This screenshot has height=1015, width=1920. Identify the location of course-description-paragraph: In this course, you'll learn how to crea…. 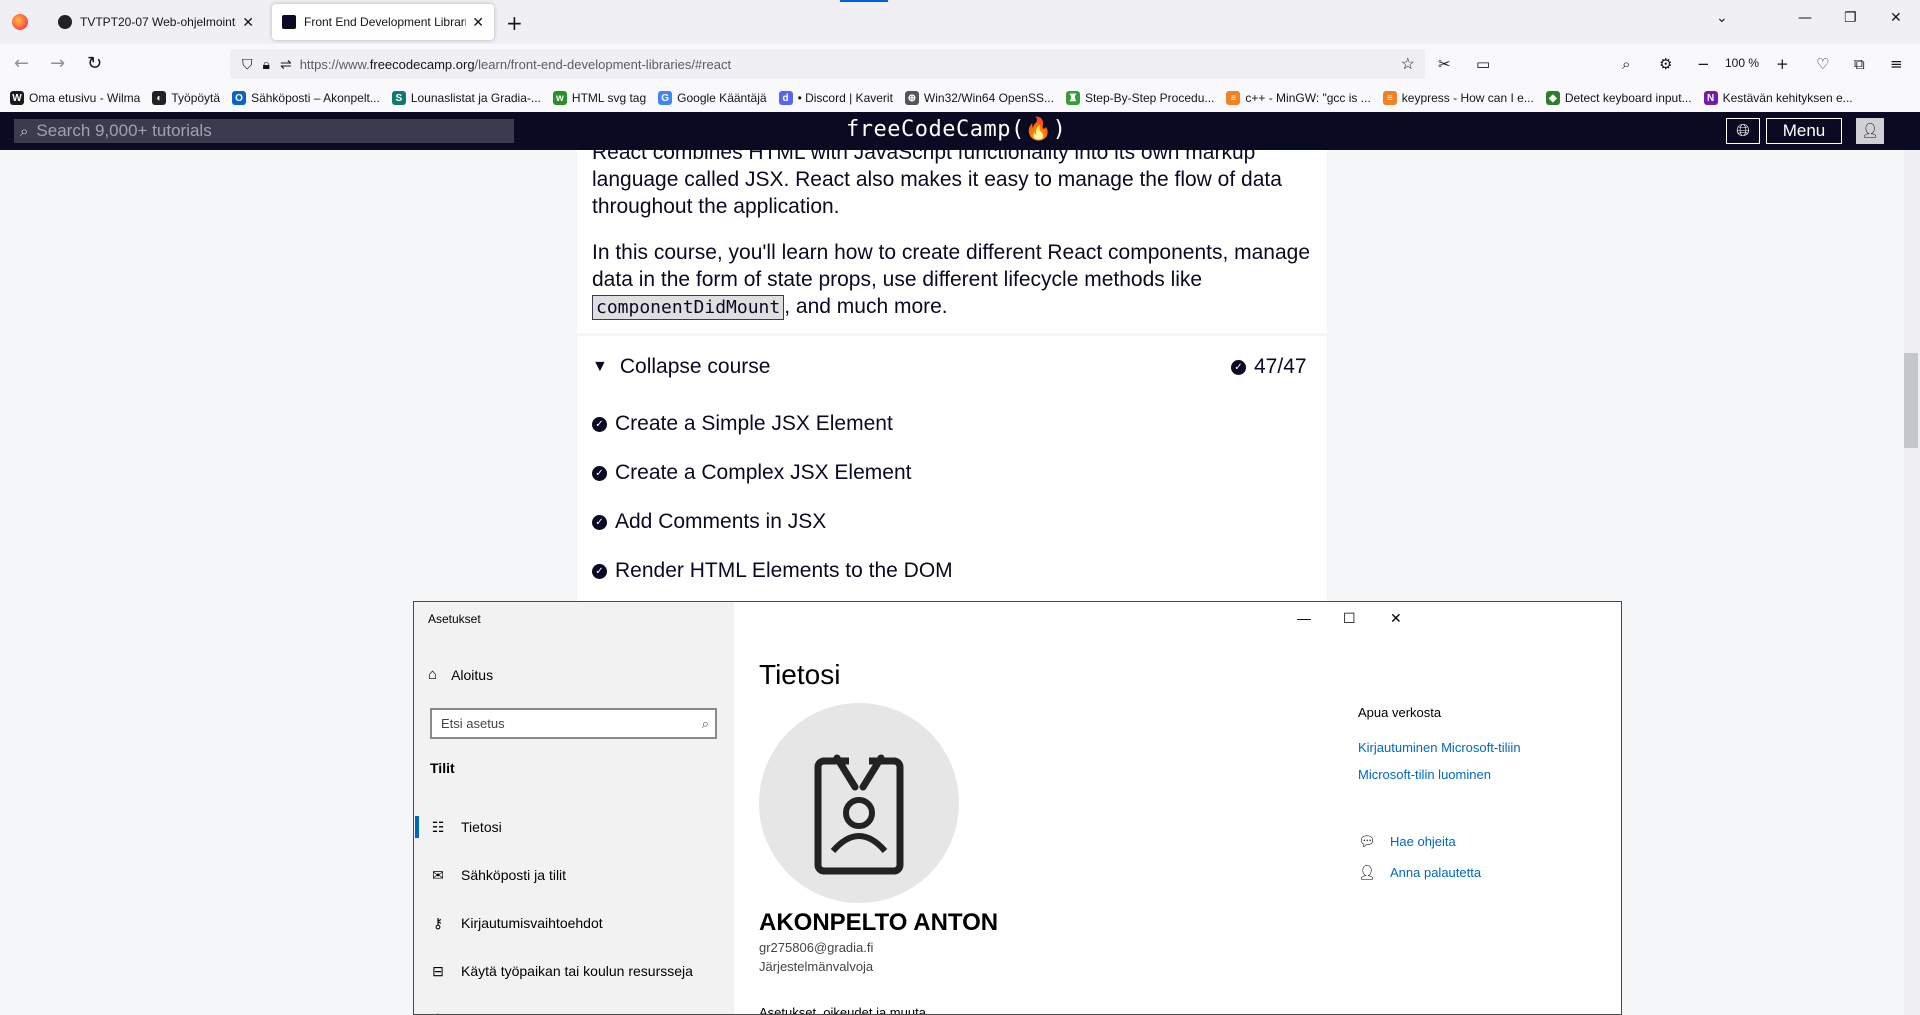
(951, 280).